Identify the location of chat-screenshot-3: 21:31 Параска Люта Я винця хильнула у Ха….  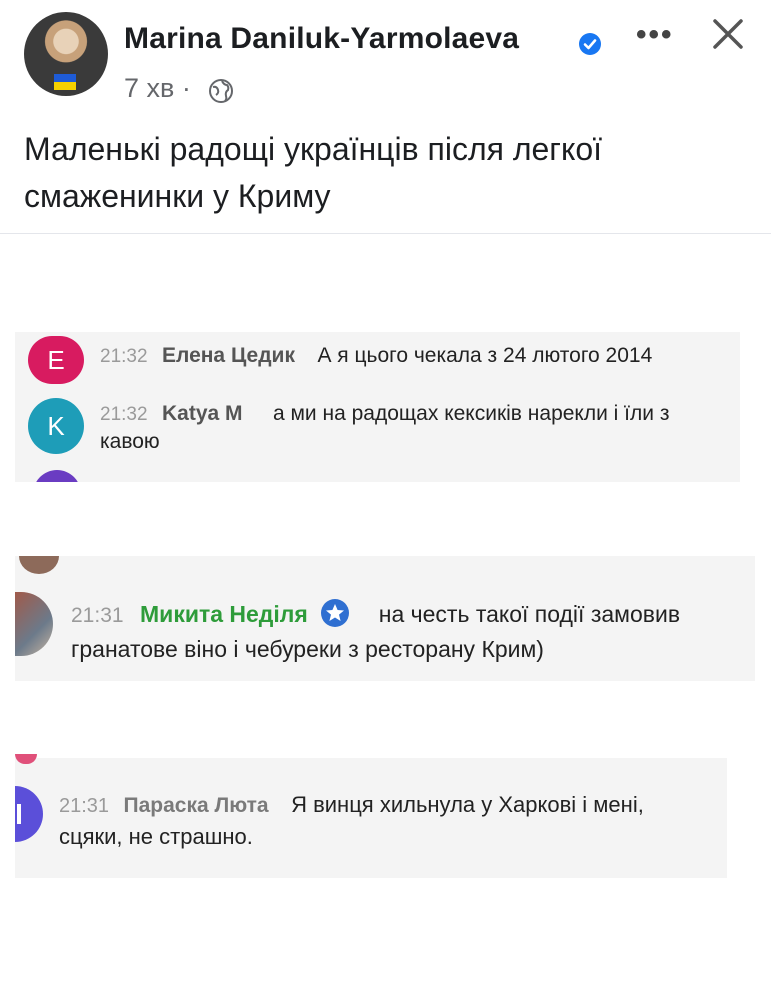
(371, 816).